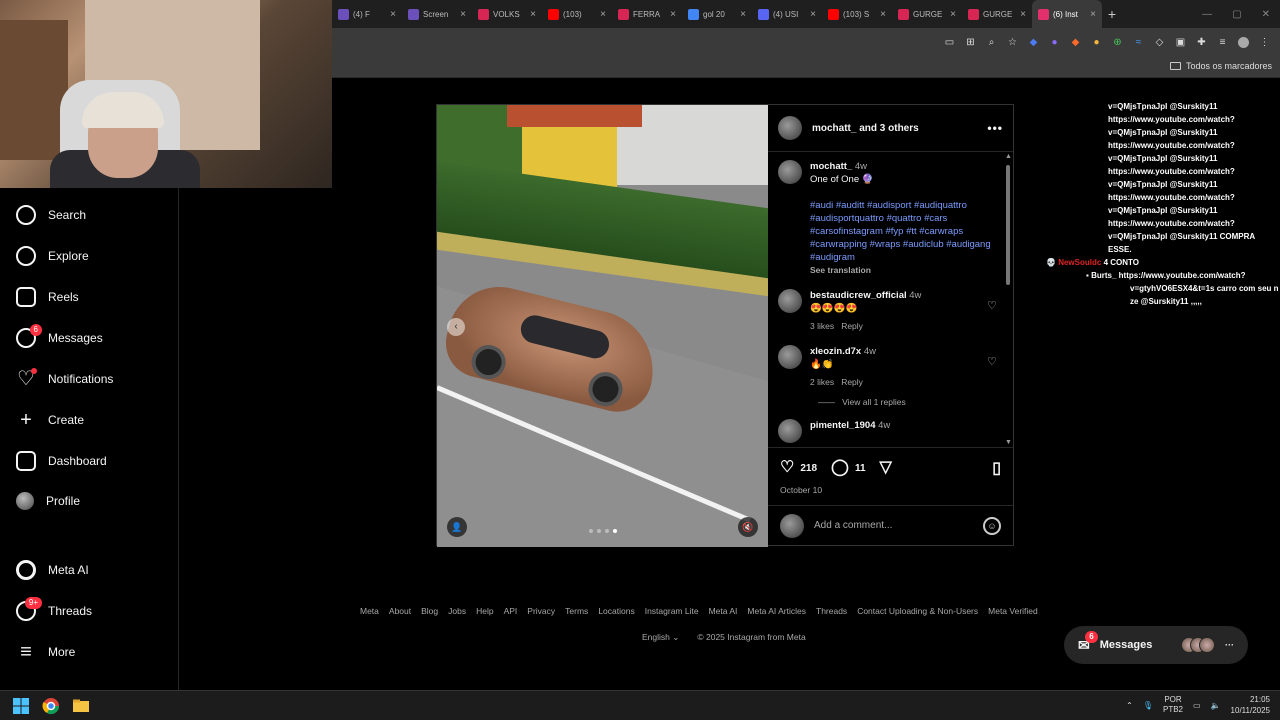 This screenshot has height=720, width=1280. What do you see at coordinates (1054, 42) in the screenshot?
I see `extension-cloud-icon: ●` at bounding box center [1054, 42].